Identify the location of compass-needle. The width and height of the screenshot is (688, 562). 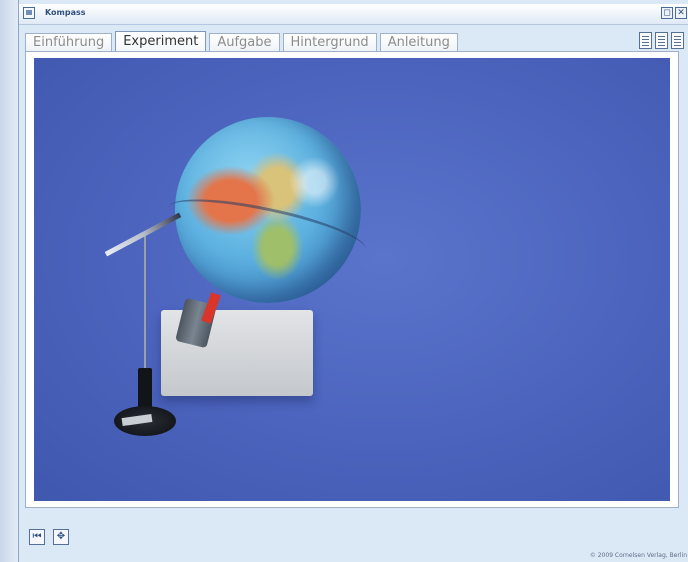
(143, 234).